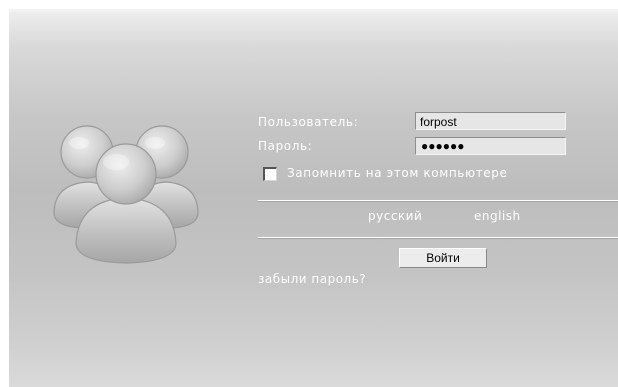 This screenshot has width=618, height=387. Describe the element at coordinates (443, 258) in the screenshot. I see `login-button: Войти` at that location.